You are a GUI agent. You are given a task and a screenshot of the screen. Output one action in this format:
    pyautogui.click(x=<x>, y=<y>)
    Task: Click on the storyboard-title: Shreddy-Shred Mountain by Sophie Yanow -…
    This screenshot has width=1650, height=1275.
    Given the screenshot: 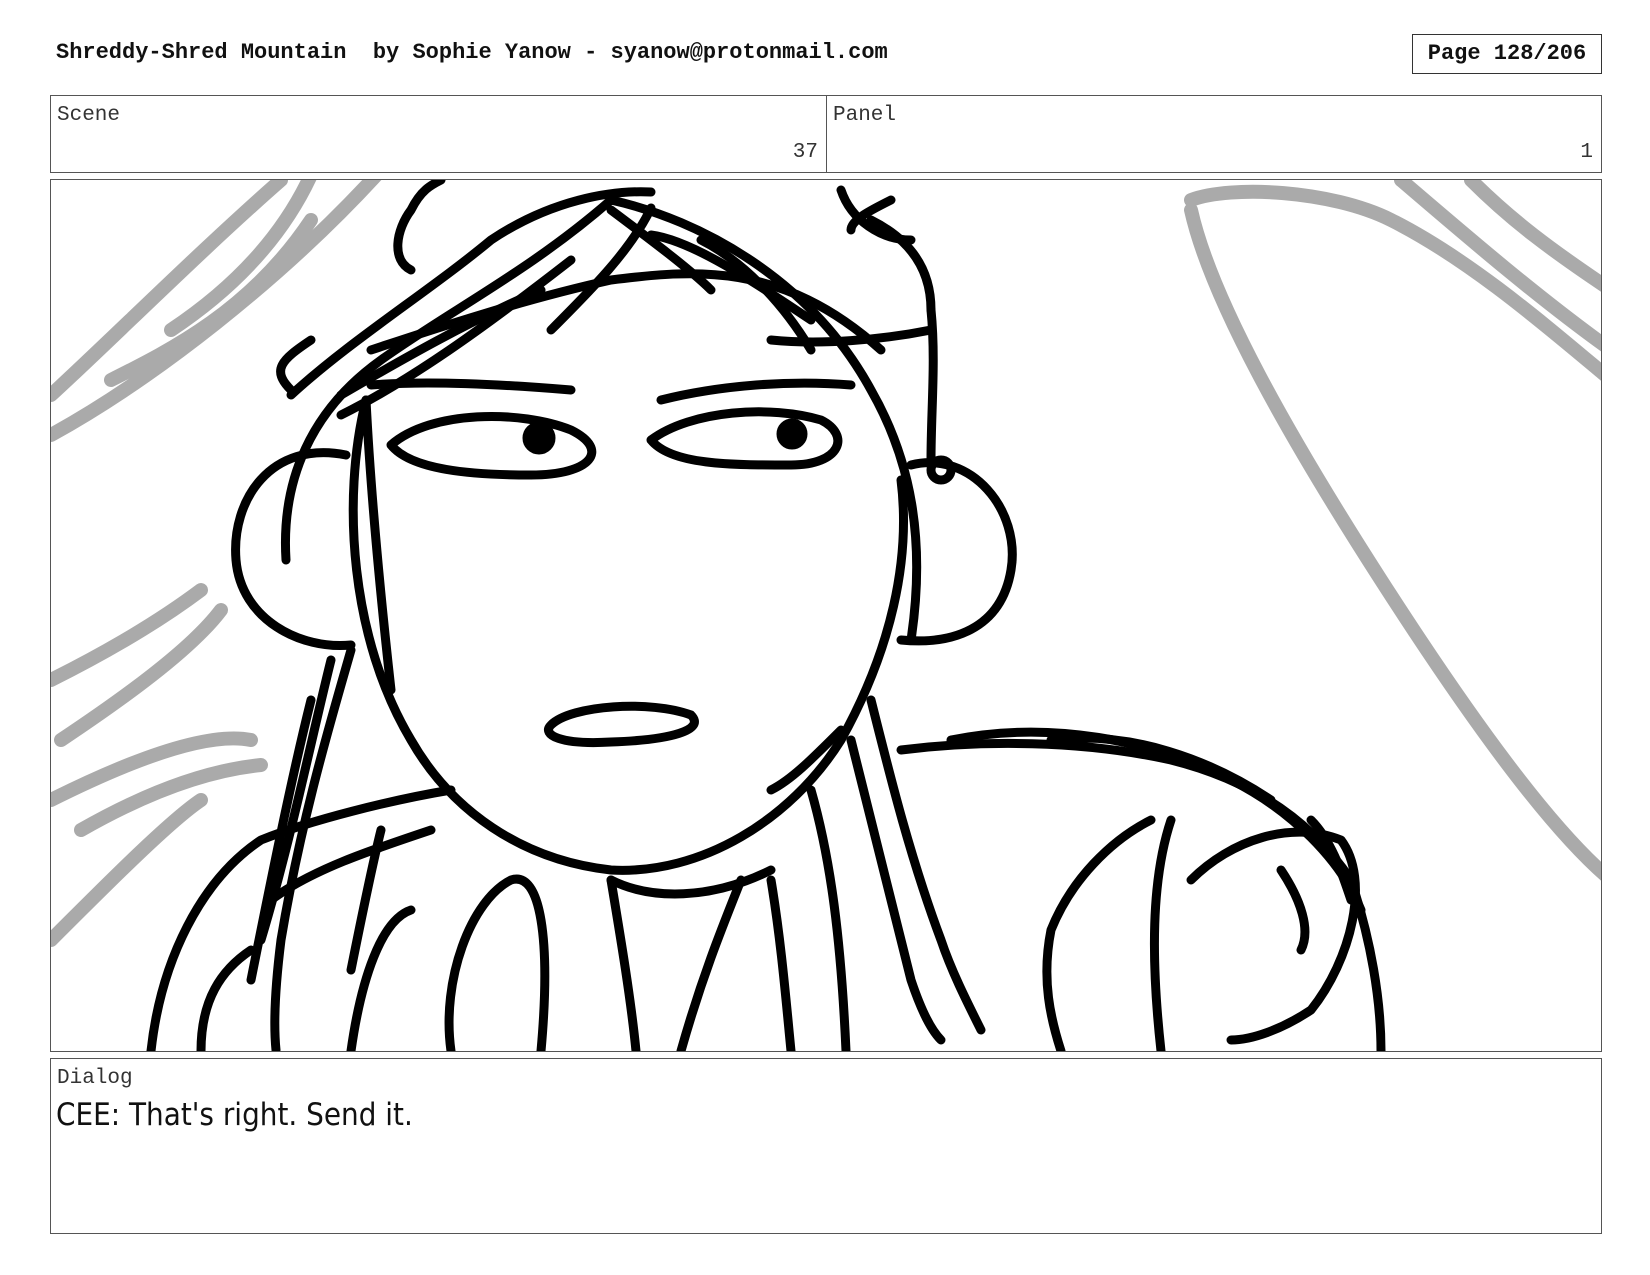 What is the action you would take?
    pyautogui.click(x=472, y=52)
    